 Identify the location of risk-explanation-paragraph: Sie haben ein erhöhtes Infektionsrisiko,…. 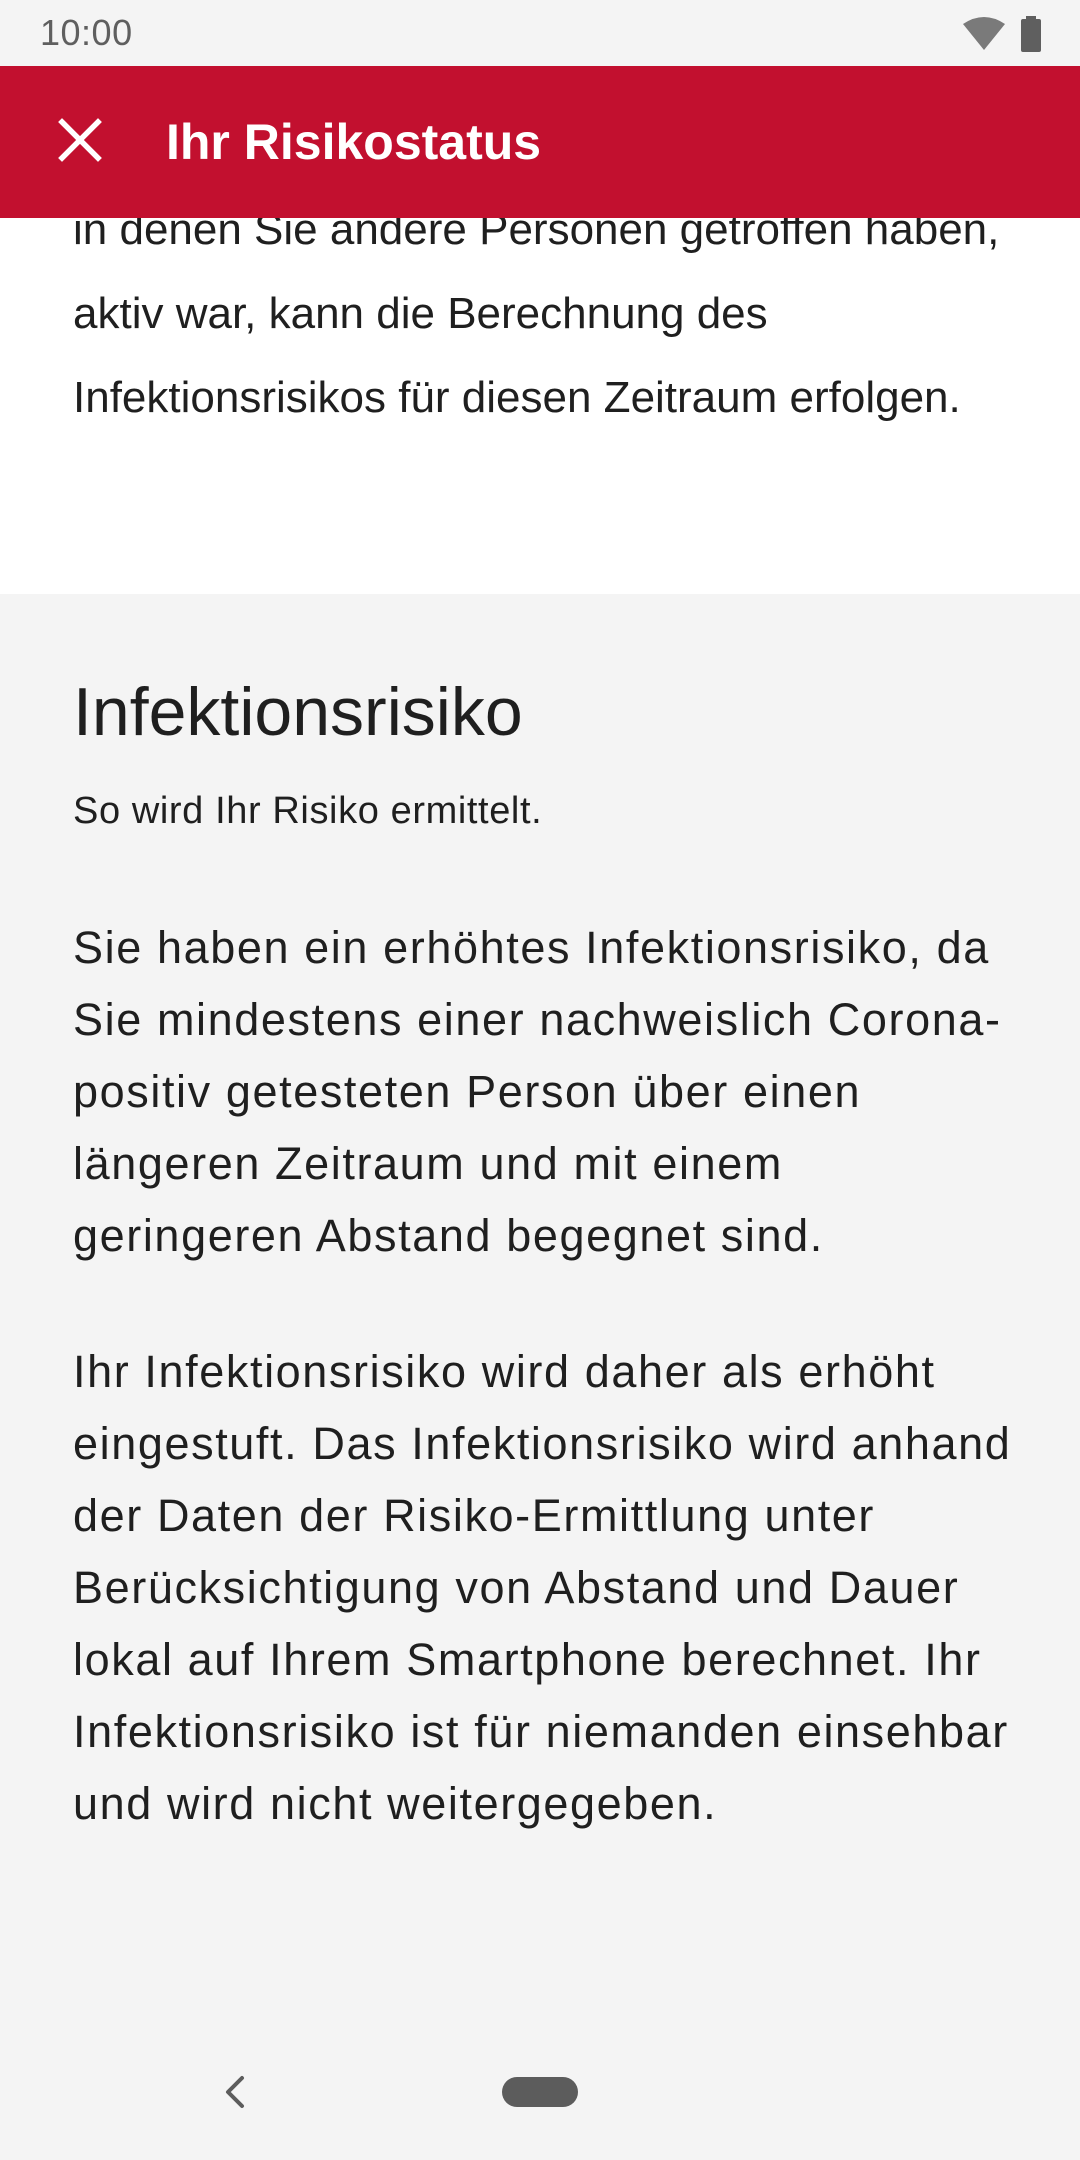
(537, 1091).